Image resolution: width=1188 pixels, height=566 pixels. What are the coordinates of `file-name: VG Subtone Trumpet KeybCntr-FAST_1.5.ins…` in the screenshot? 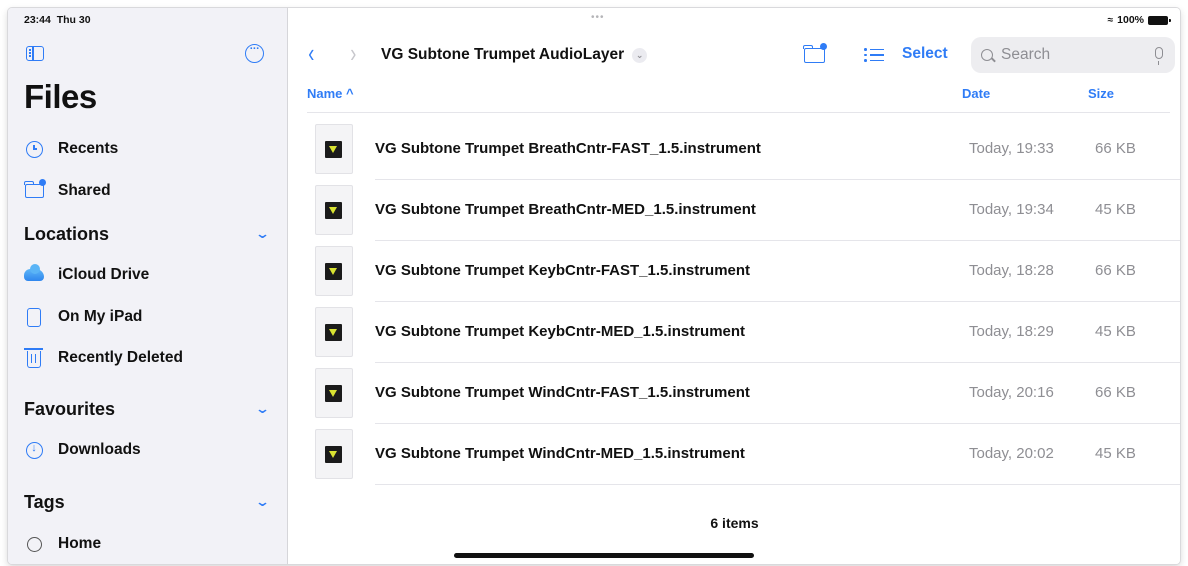 It's located at (563, 270).